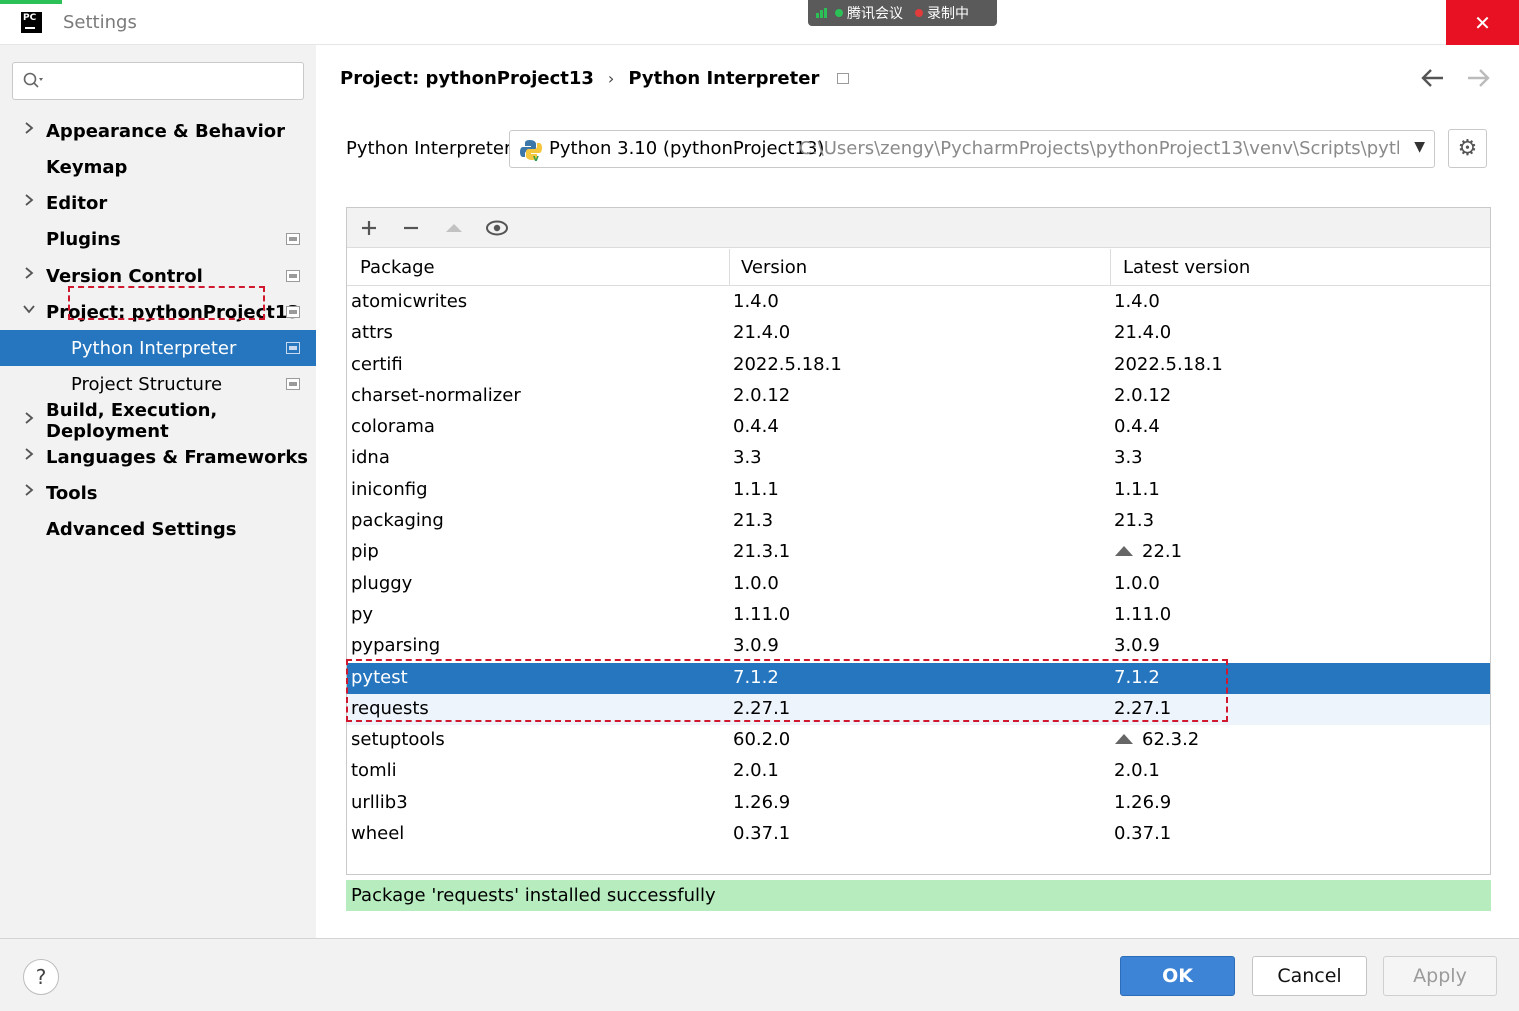 Image resolution: width=1519 pixels, height=1011 pixels. I want to click on package-version-cell: 1.1.1, so click(756, 489).